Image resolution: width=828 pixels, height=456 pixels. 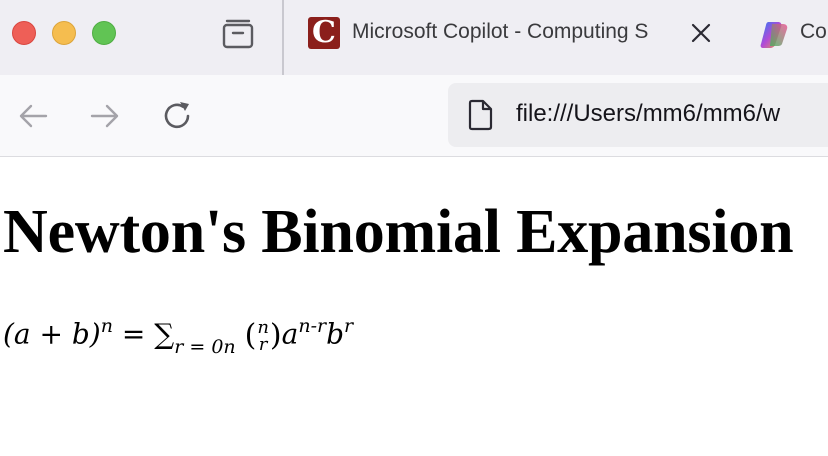 I want to click on binomial-close-paren: ), so click(x=275, y=335).